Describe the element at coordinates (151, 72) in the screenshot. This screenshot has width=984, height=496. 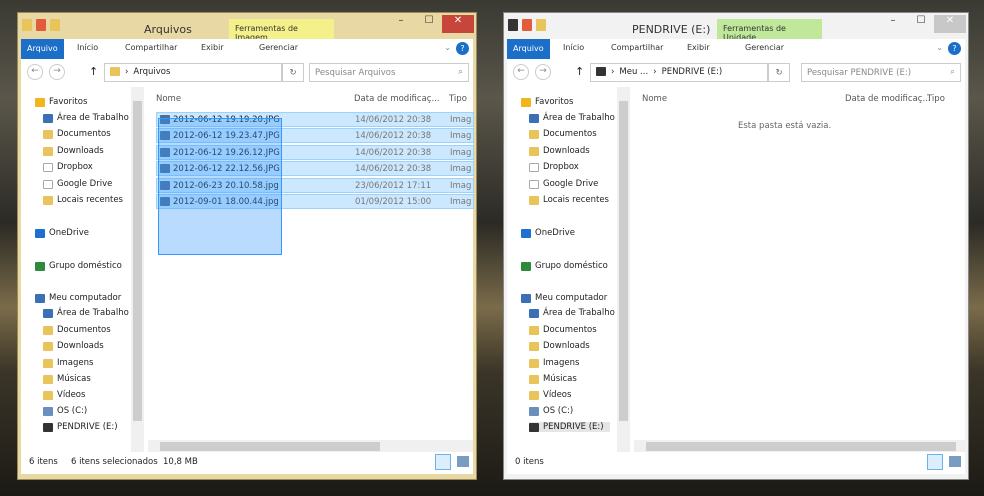
I see `breadcrumb-item: Arquivos` at that location.